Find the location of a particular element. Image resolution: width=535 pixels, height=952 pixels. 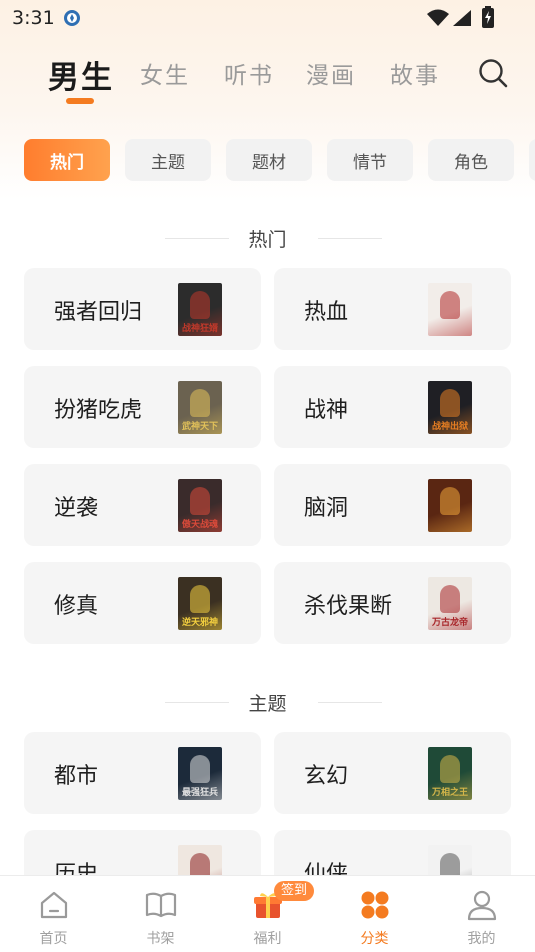

book-cover-image: 傲天战魂 is located at coordinates (200, 505).